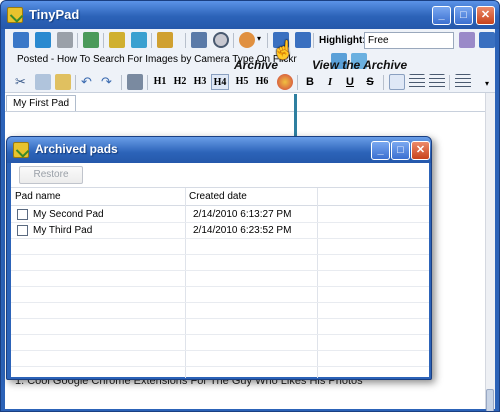  I want to click on maximize-button: □, so click(463, 15).